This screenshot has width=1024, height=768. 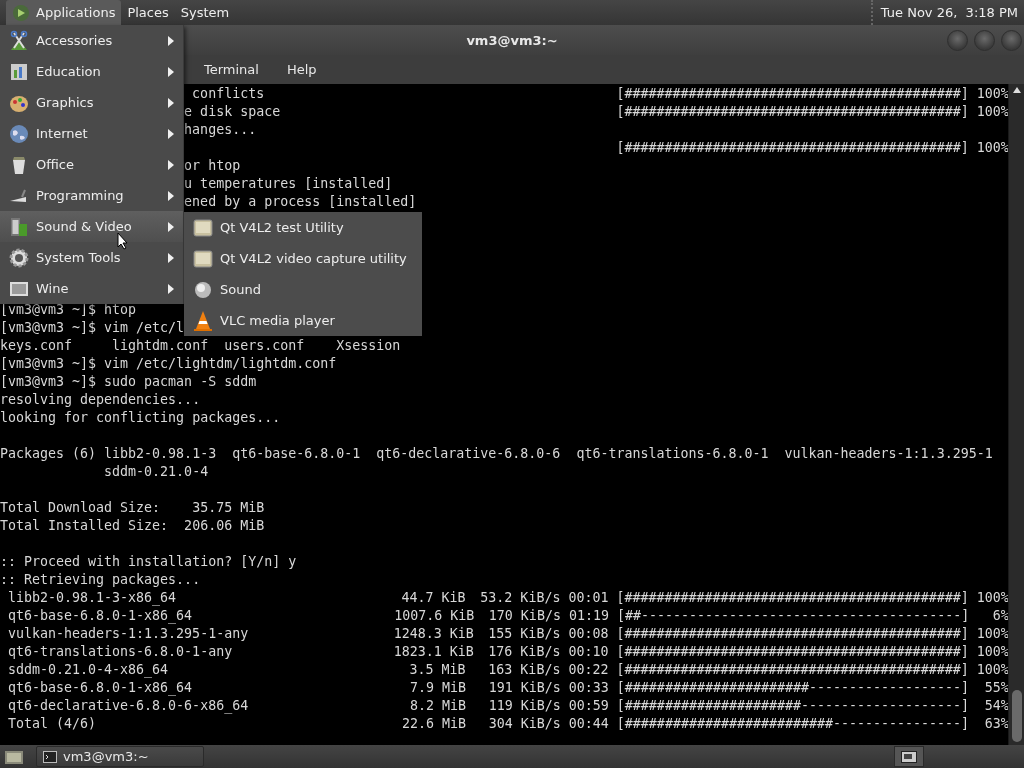 What do you see at coordinates (132, 526) in the screenshot?
I see `terminal-line: Total Installed Size: 206.06 MiB` at bounding box center [132, 526].